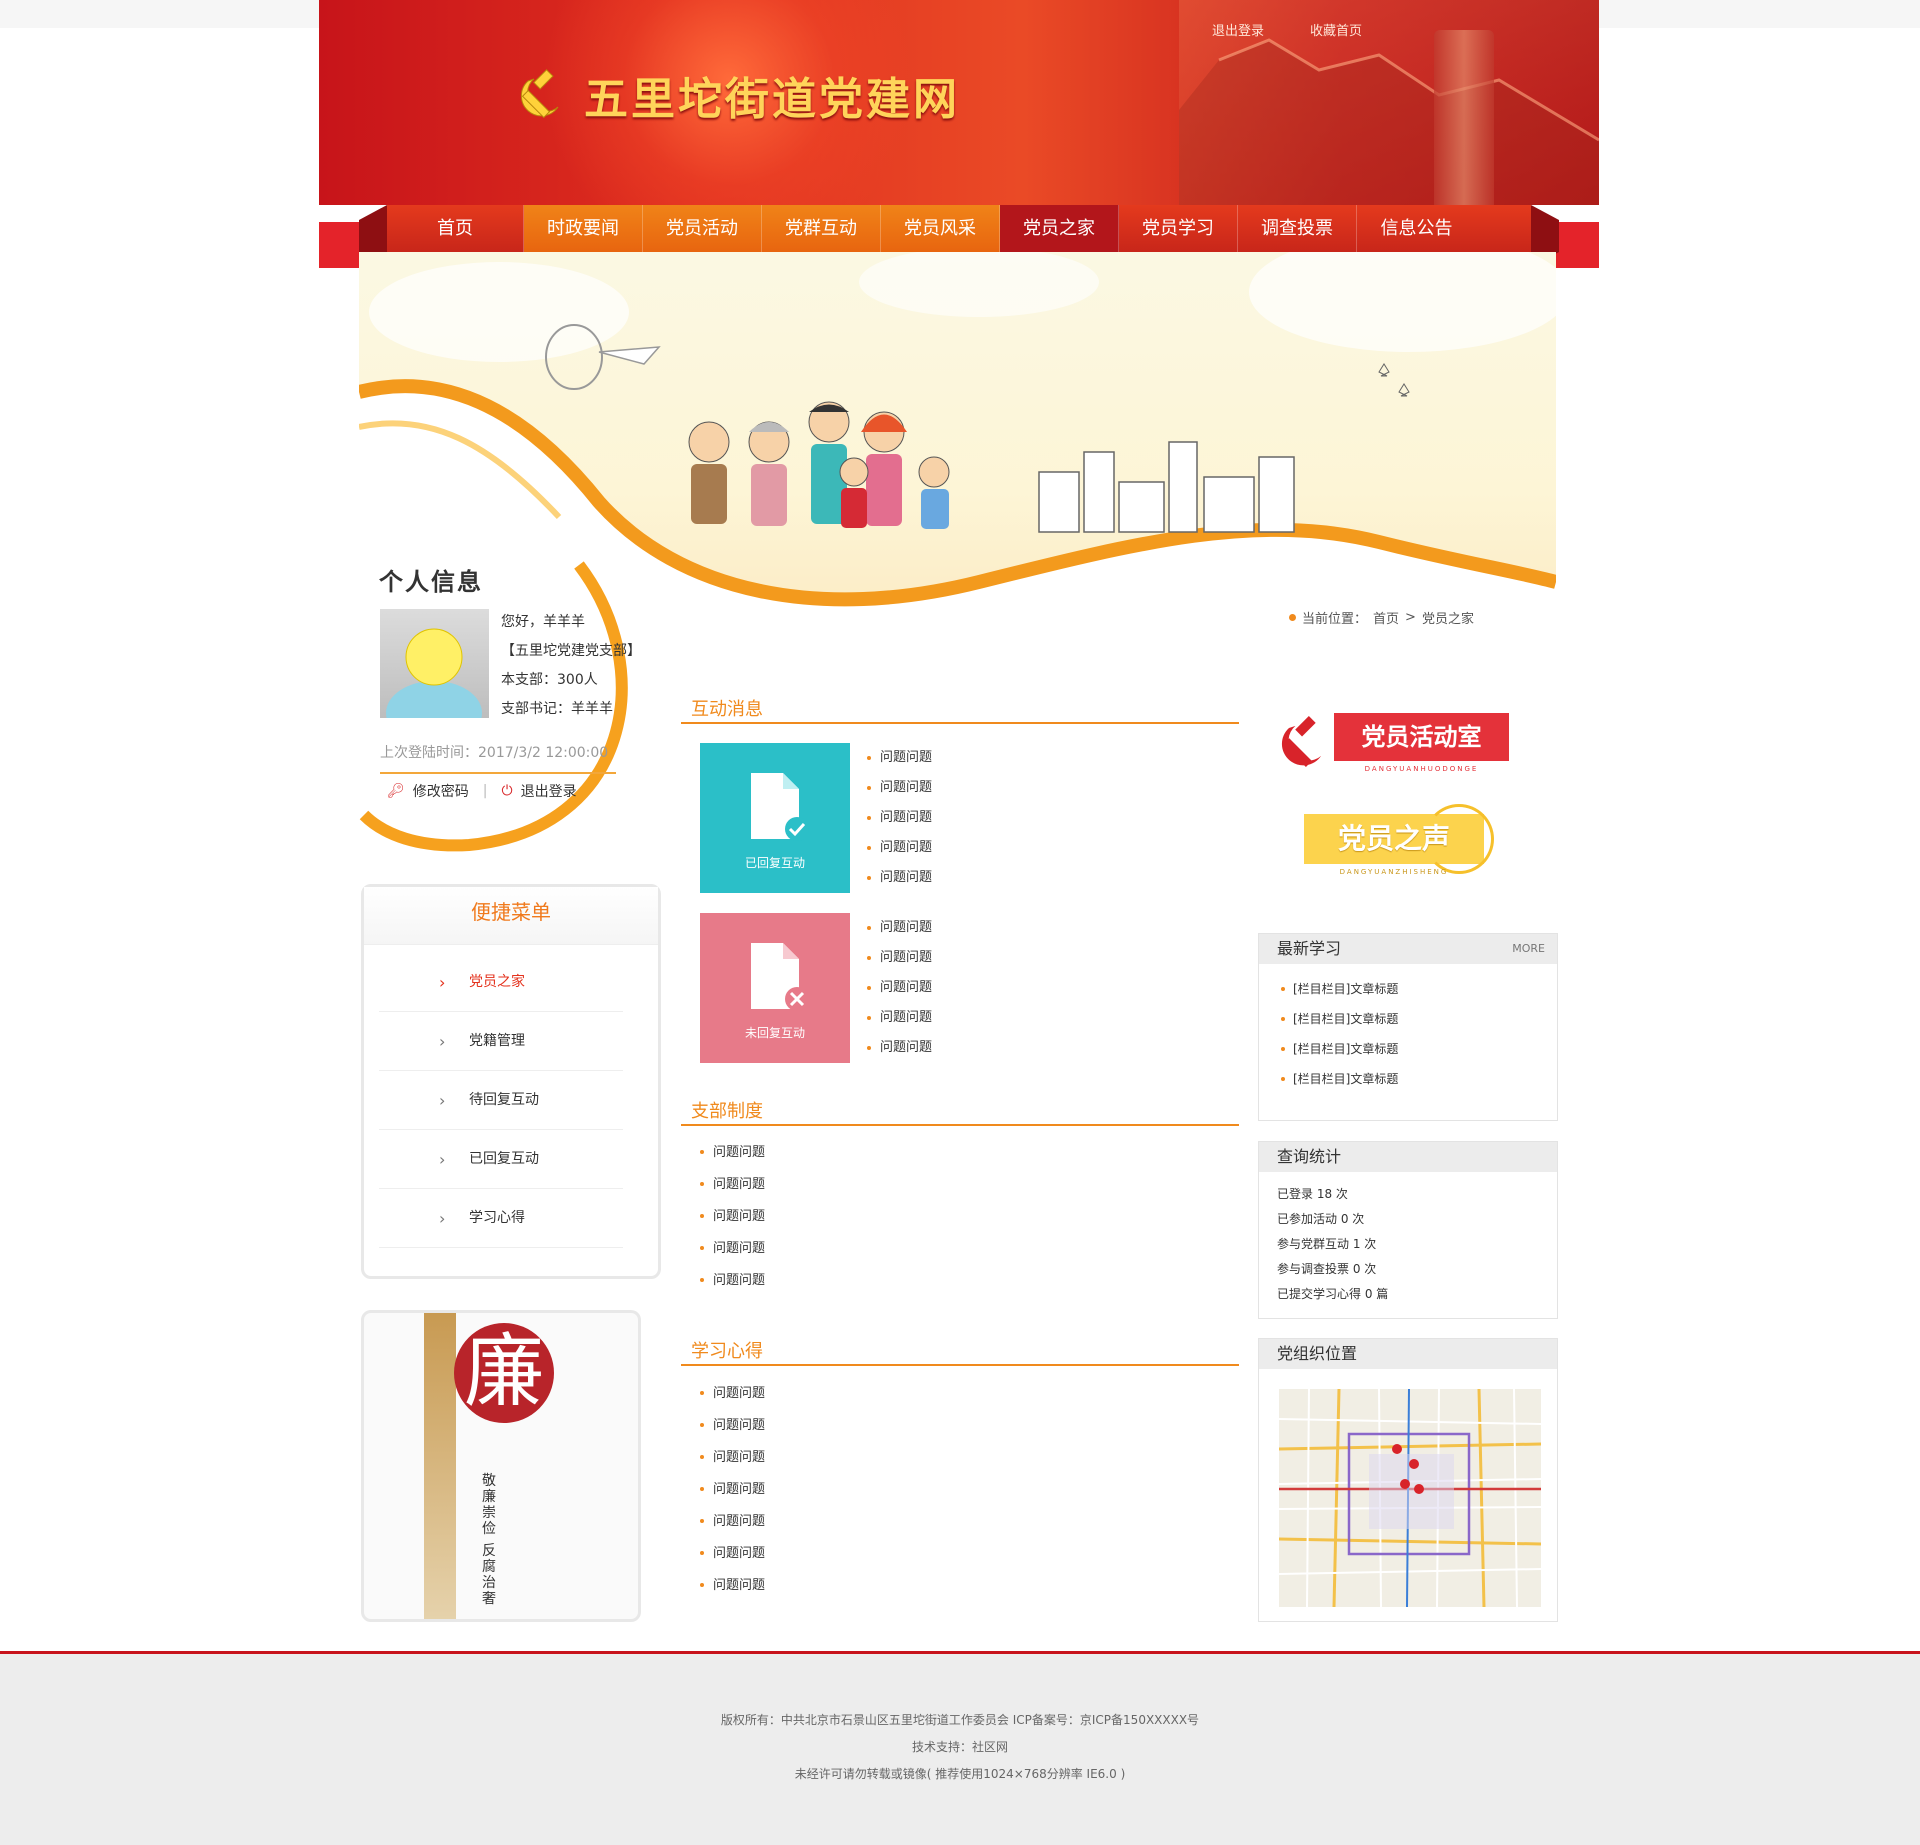 This screenshot has width=1920, height=1845. Describe the element at coordinates (571, 651) in the screenshot. I see `profile-branch: 【五里坨党建党支部】` at that location.